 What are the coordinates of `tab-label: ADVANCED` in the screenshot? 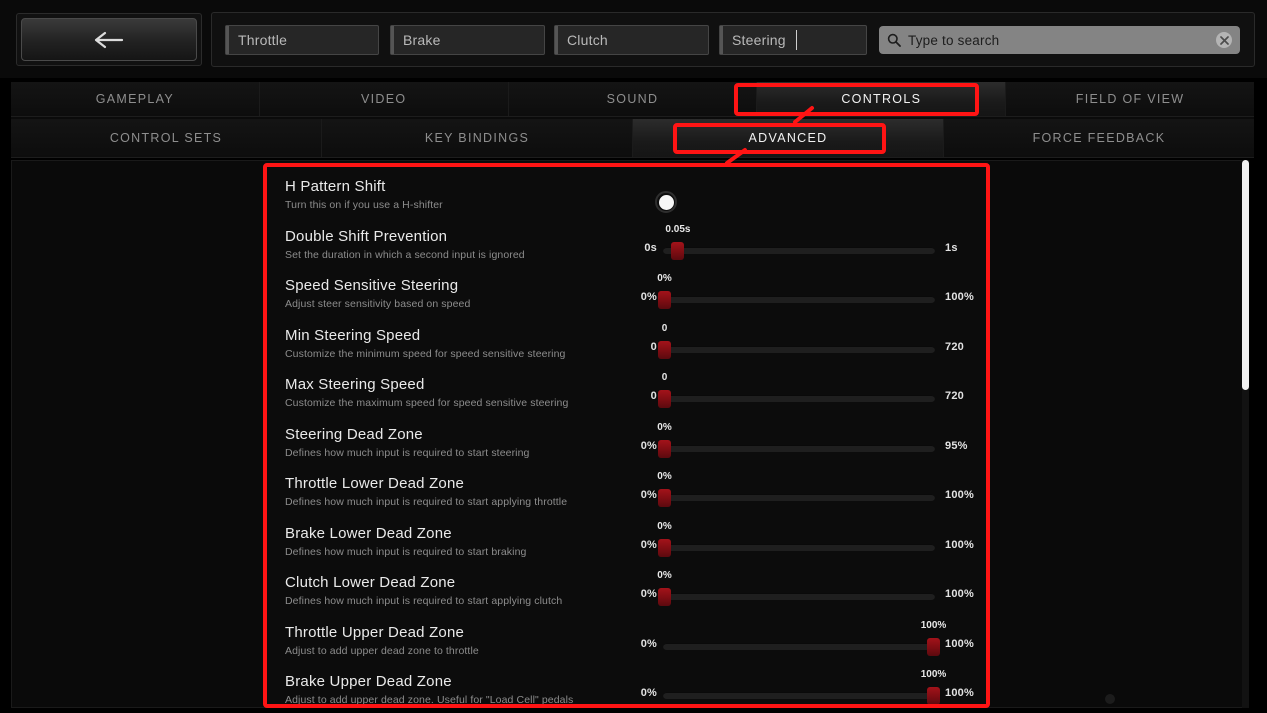 It's located at (788, 138).